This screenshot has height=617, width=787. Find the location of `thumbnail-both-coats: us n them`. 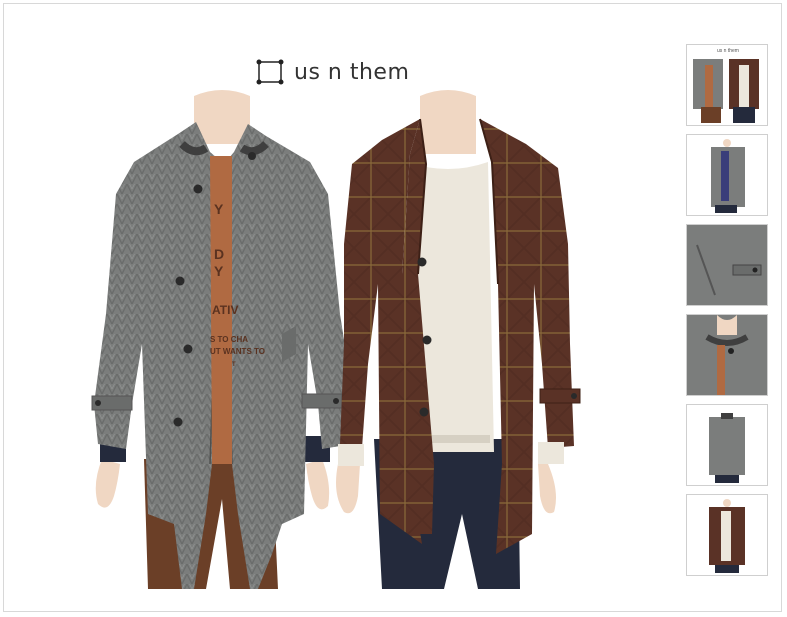

thumbnail-both-coats: us n them is located at coordinates (727, 85).